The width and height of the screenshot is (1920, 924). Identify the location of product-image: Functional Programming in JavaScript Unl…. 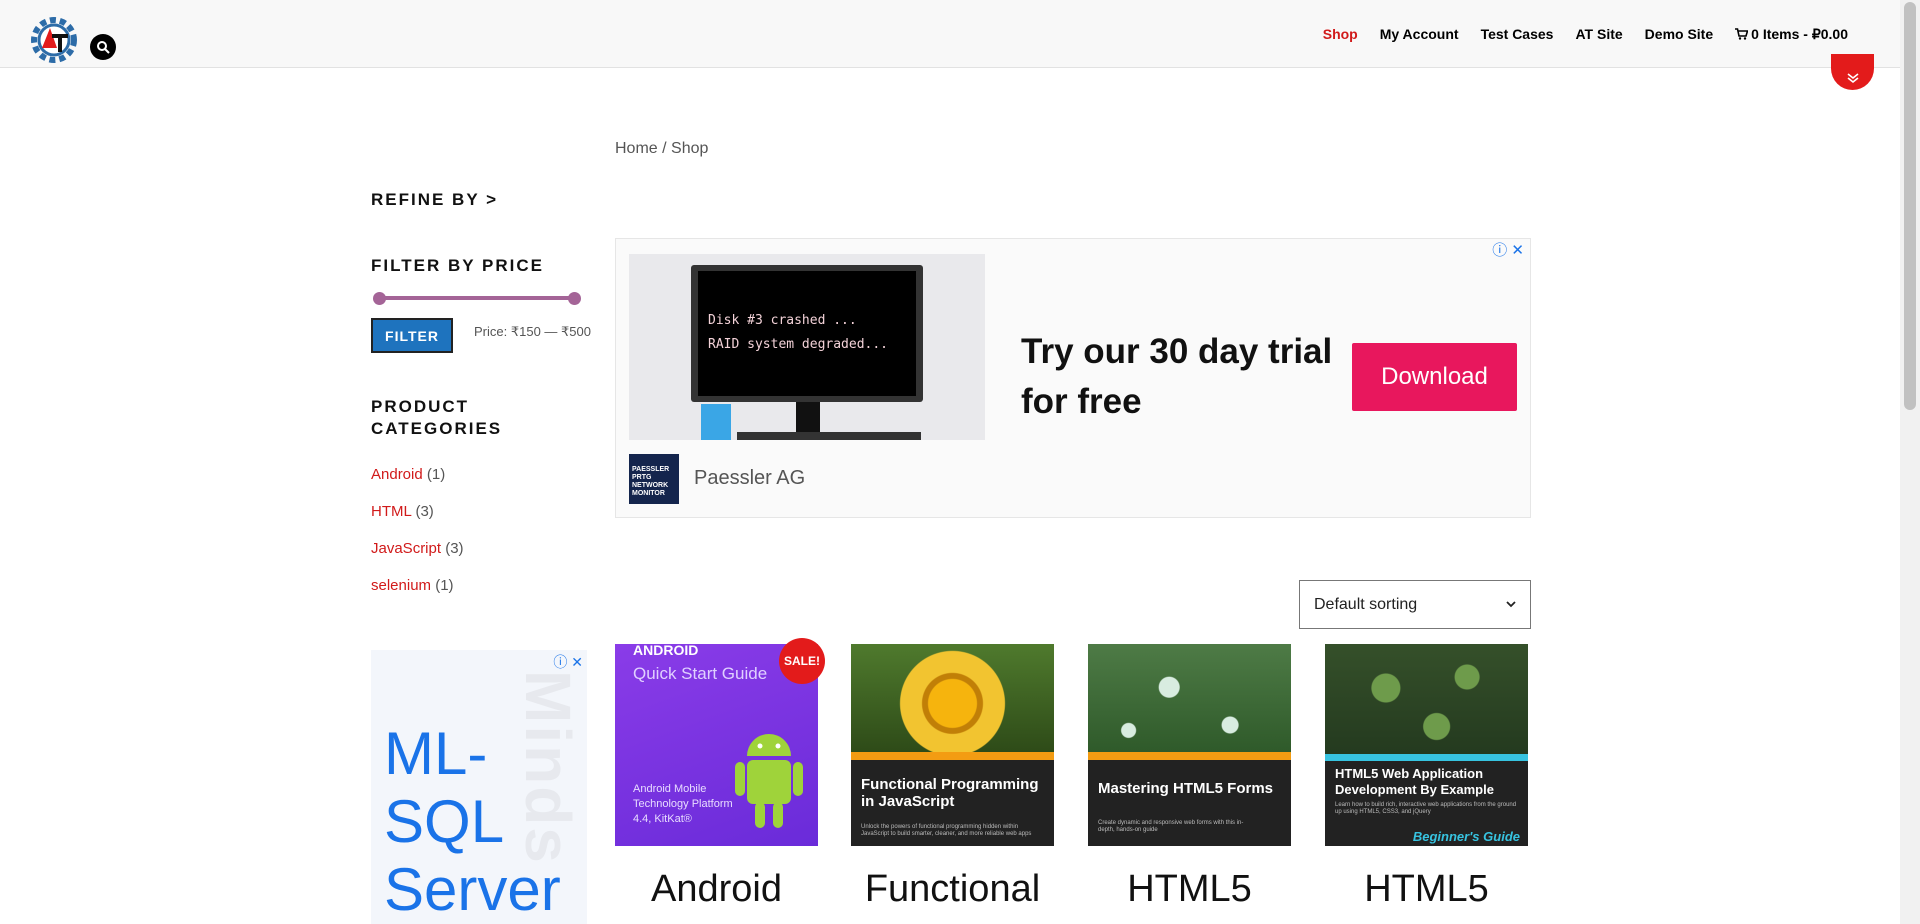
(952, 745).